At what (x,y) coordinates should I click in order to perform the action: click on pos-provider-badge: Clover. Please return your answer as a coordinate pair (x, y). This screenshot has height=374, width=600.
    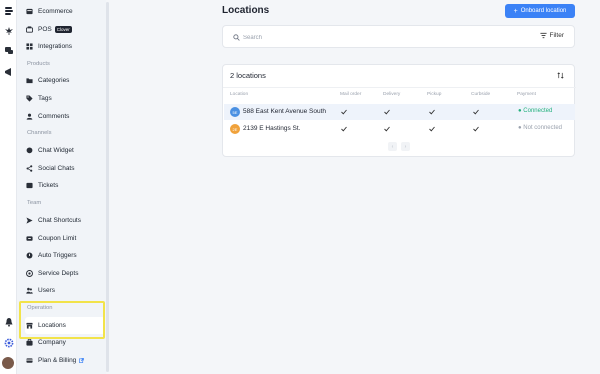
    Looking at the image, I should click on (63, 29).